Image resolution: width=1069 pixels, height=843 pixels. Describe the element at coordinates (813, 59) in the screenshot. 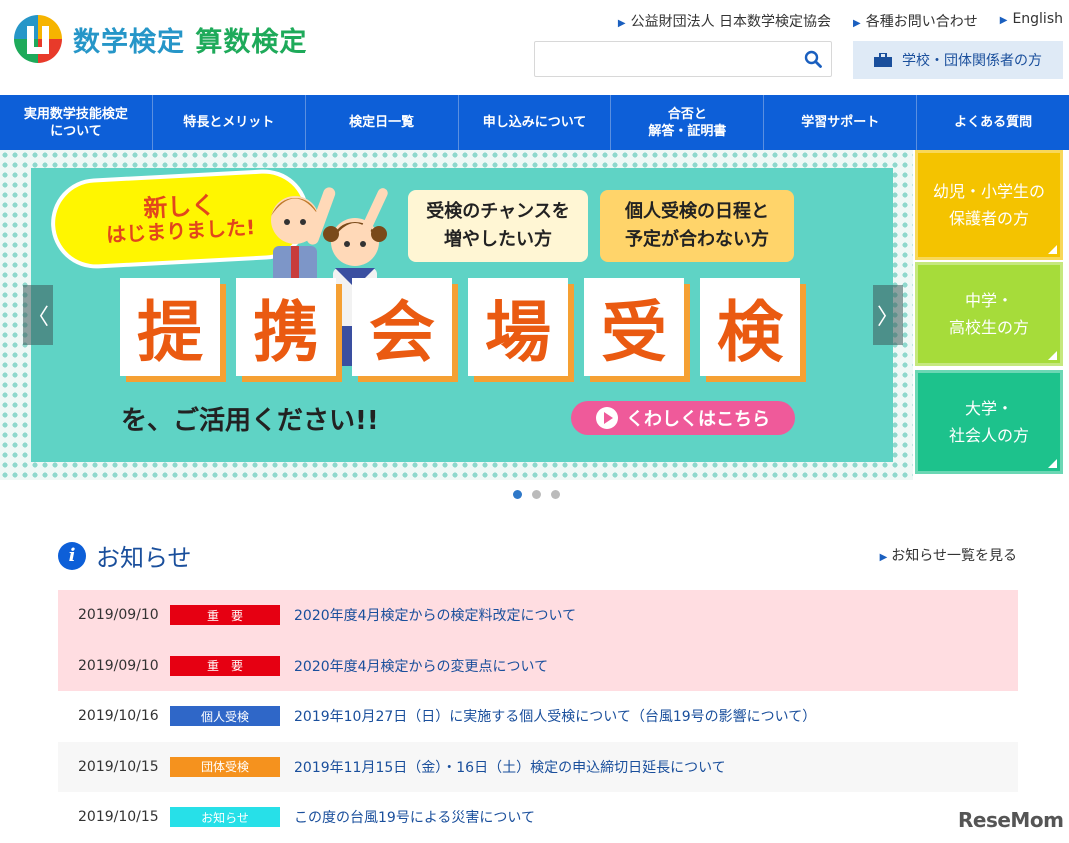

I see `search-icon` at that location.